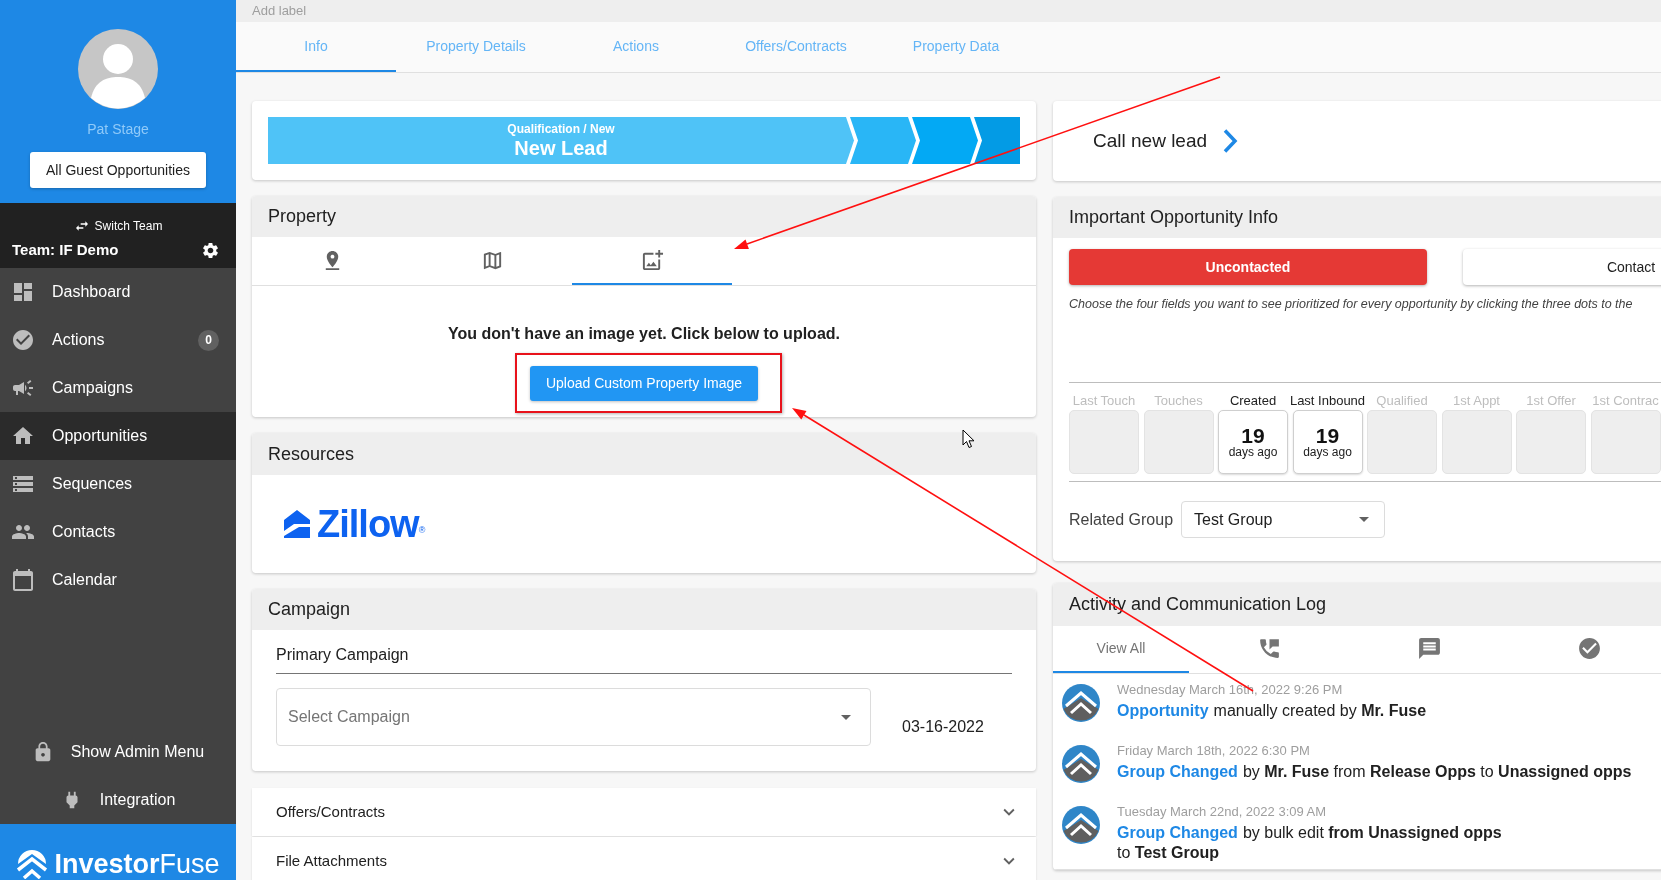 The width and height of the screenshot is (1661, 880). Describe the element at coordinates (1562, 267) in the screenshot. I see `status-button: Contact` at that location.